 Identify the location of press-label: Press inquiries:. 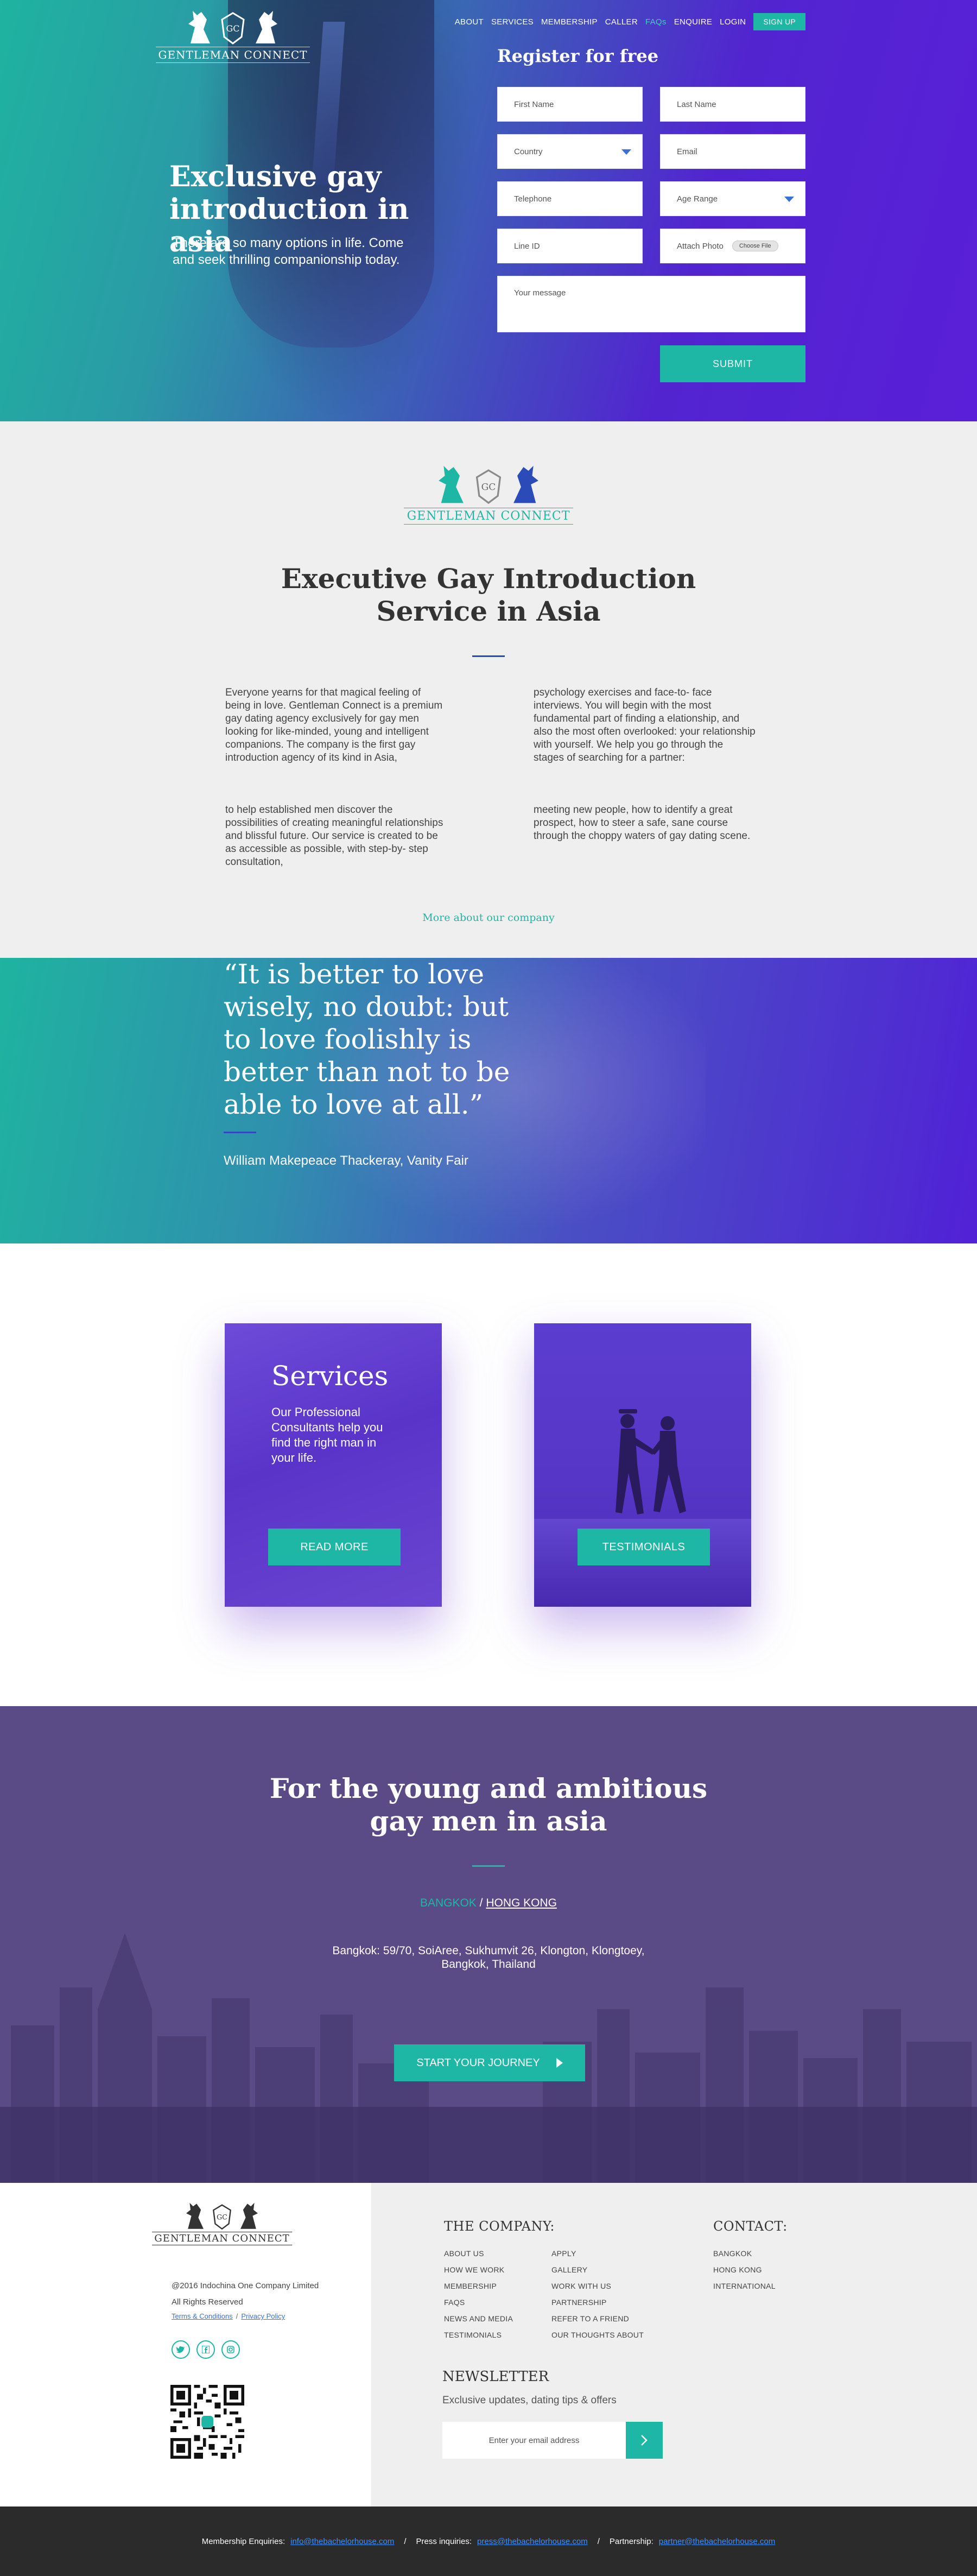
(444, 2541).